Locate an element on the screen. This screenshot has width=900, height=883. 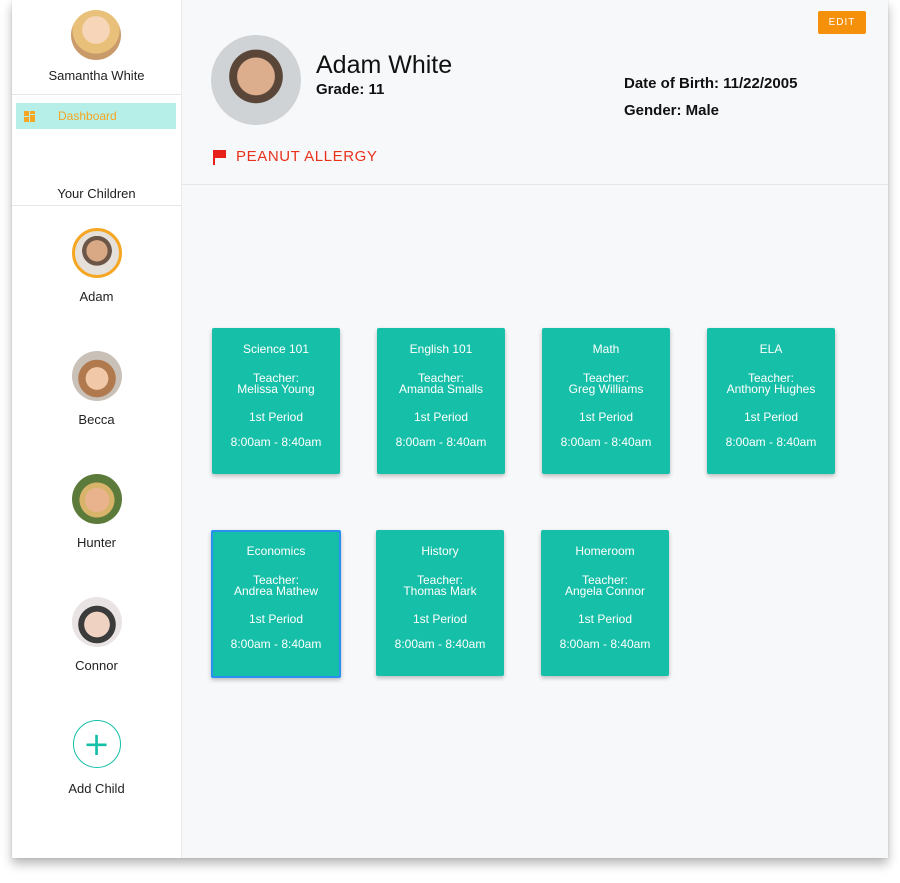
sidebar-item-dashboard: Dashboard is located at coordinates (96, 116).